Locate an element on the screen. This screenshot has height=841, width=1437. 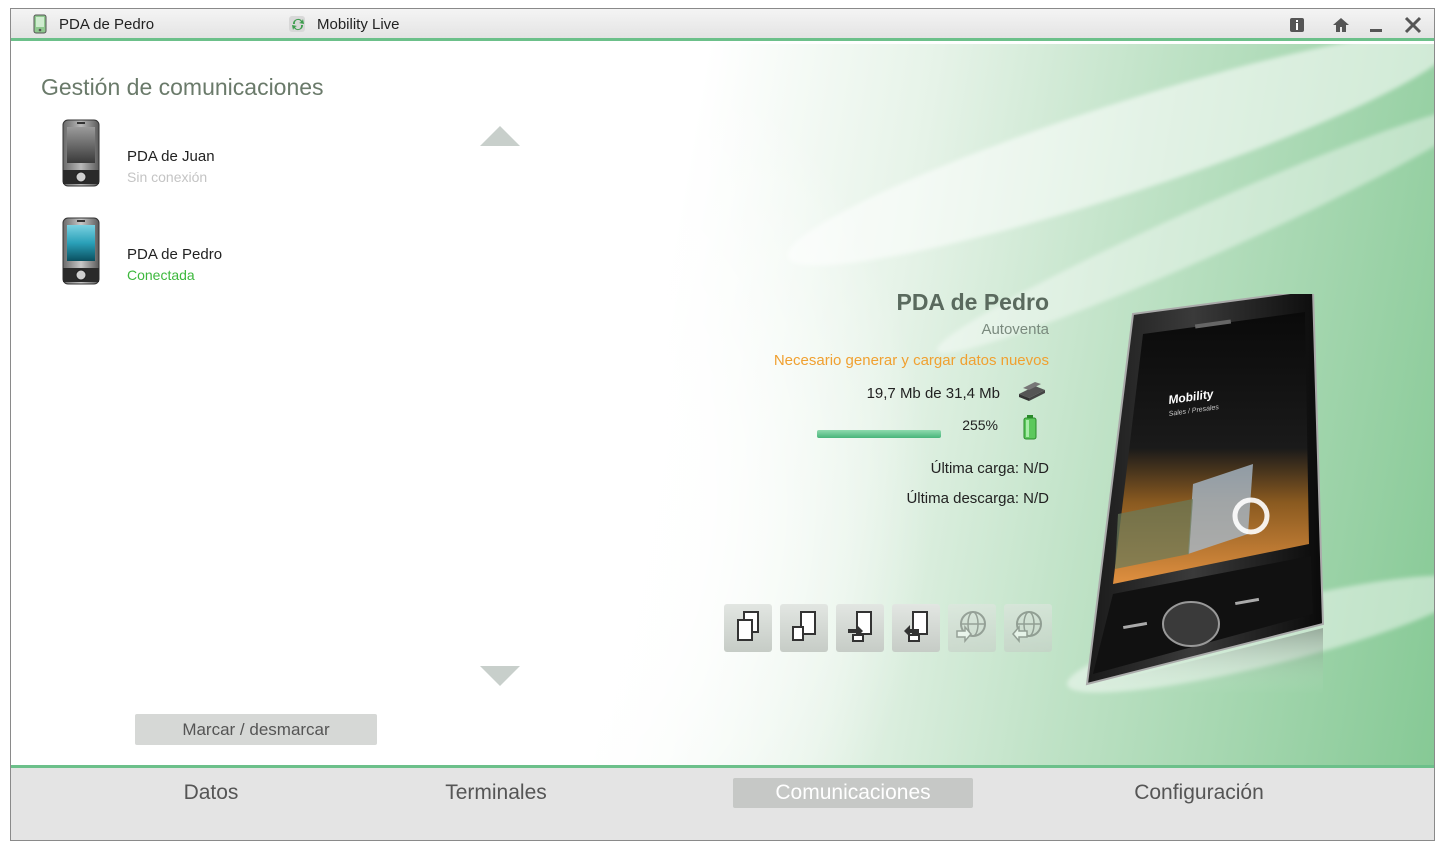
page-import-button is located at coordinates (860, 628).